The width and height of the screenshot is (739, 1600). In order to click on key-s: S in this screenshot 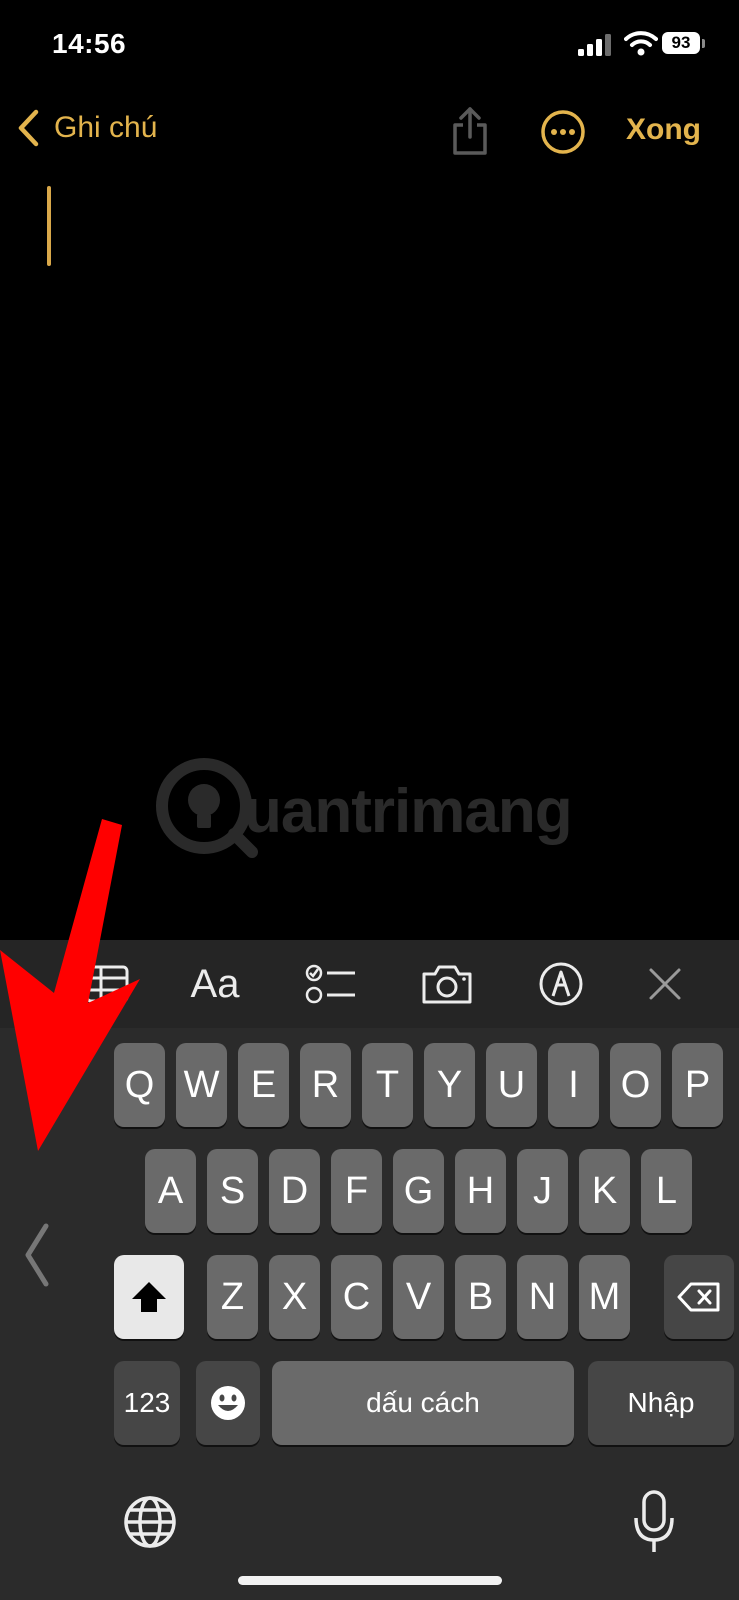, I will do `click(232, 1191)`.